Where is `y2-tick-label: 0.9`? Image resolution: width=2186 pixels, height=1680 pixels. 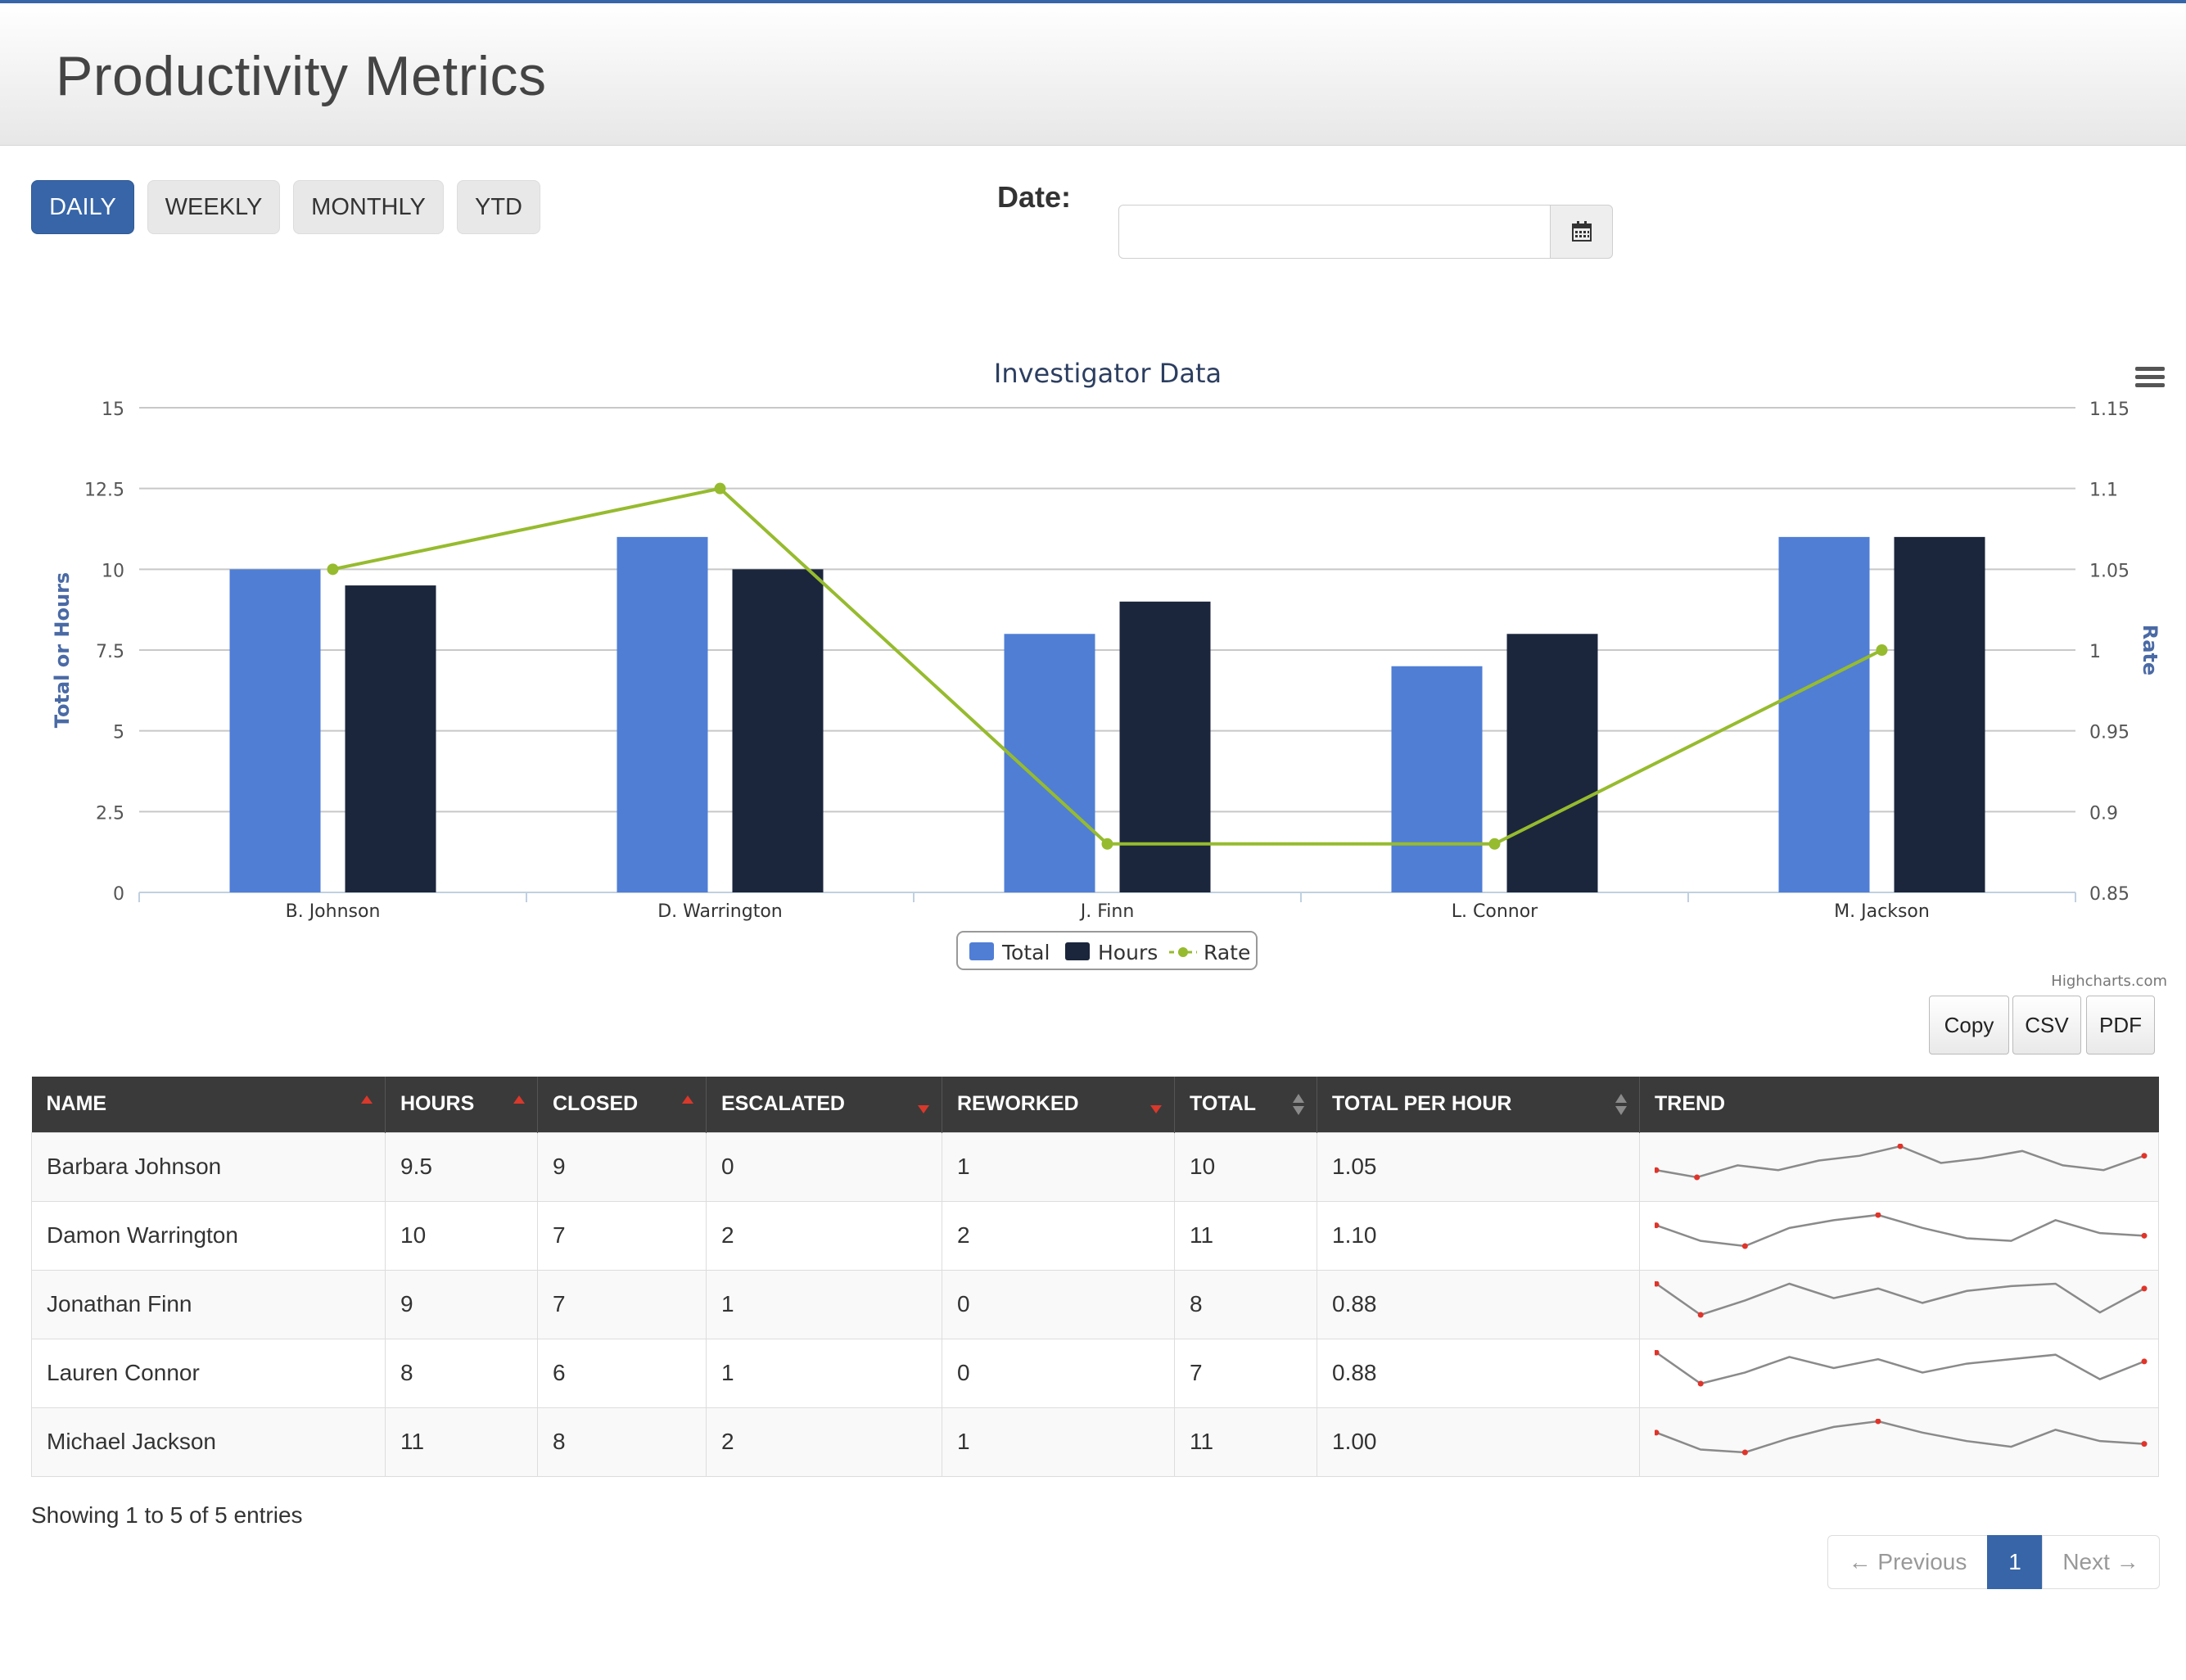
y2-tick-label: 0.9 is located at coordinates (2103, 813).